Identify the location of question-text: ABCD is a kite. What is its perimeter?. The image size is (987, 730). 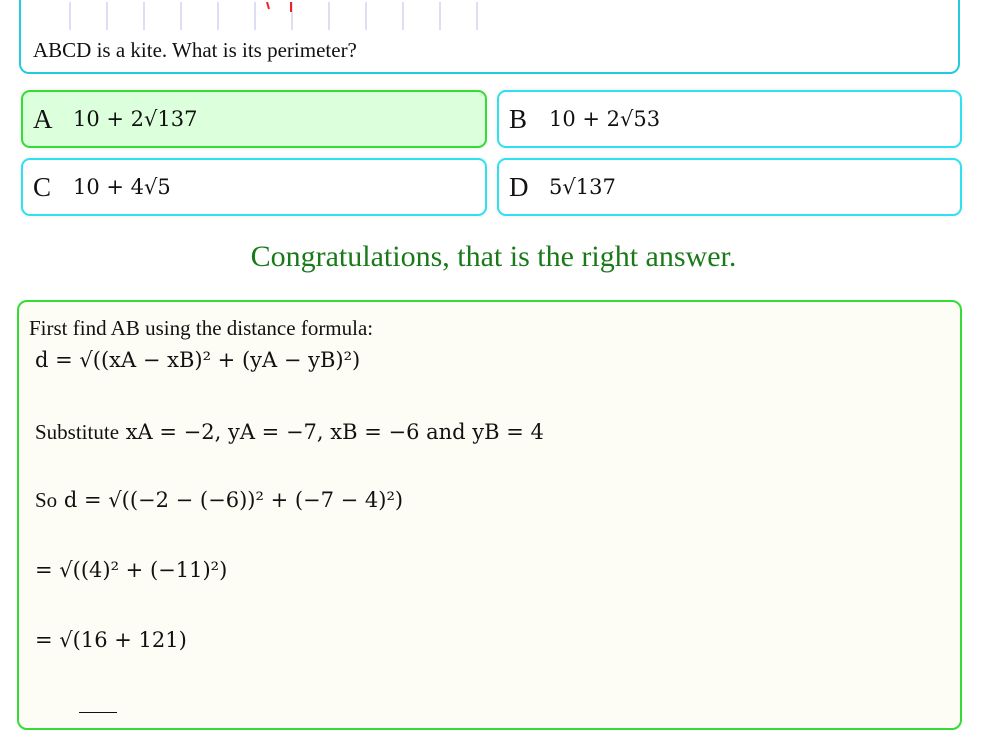
(195, 50).